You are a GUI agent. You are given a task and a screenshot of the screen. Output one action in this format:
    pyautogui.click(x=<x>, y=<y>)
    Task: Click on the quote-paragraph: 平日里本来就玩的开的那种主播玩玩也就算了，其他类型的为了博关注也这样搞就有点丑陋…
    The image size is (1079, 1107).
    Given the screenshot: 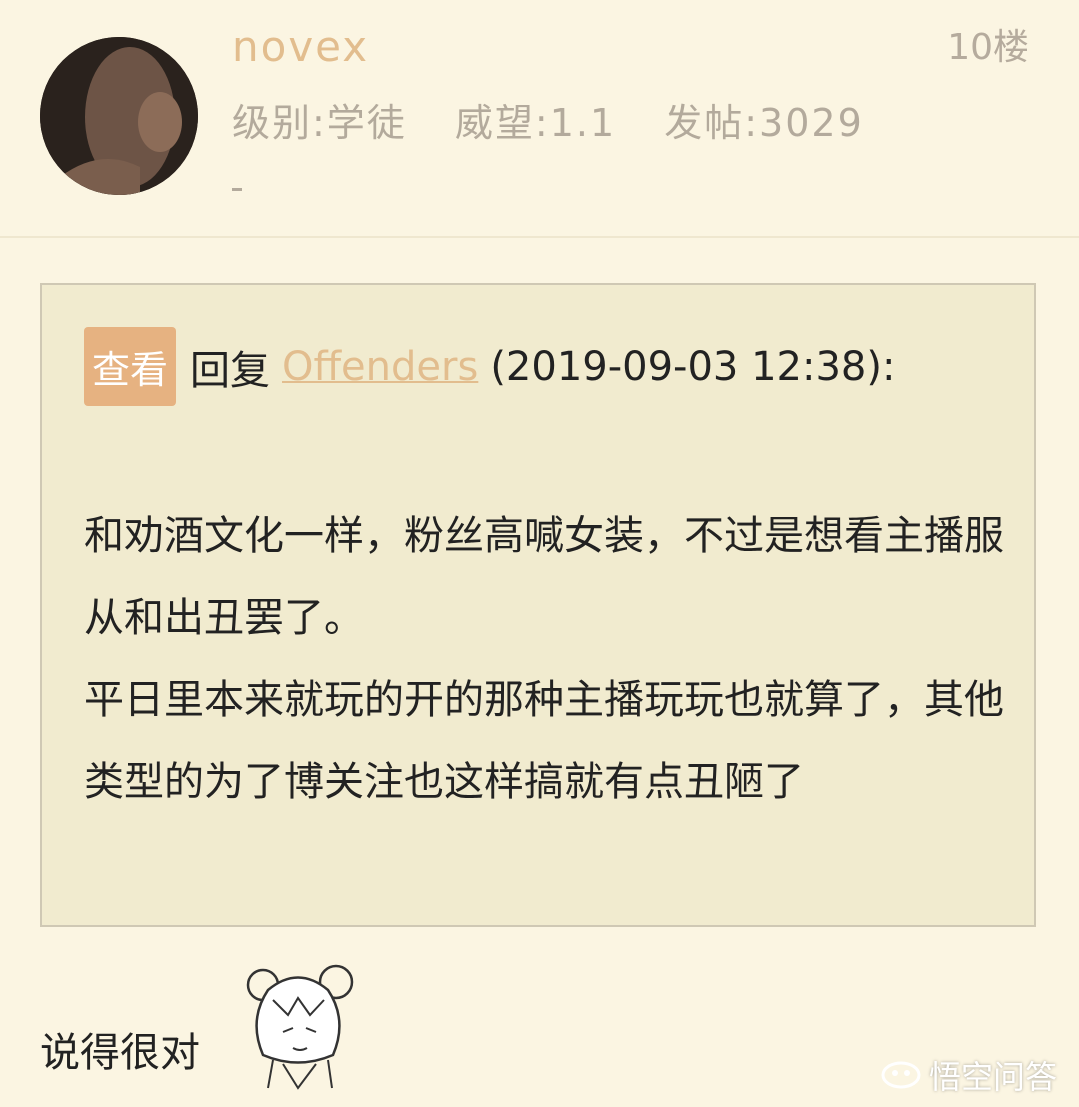 What is the action you would take?
    pyautogui.click(x=544, y=741)
    